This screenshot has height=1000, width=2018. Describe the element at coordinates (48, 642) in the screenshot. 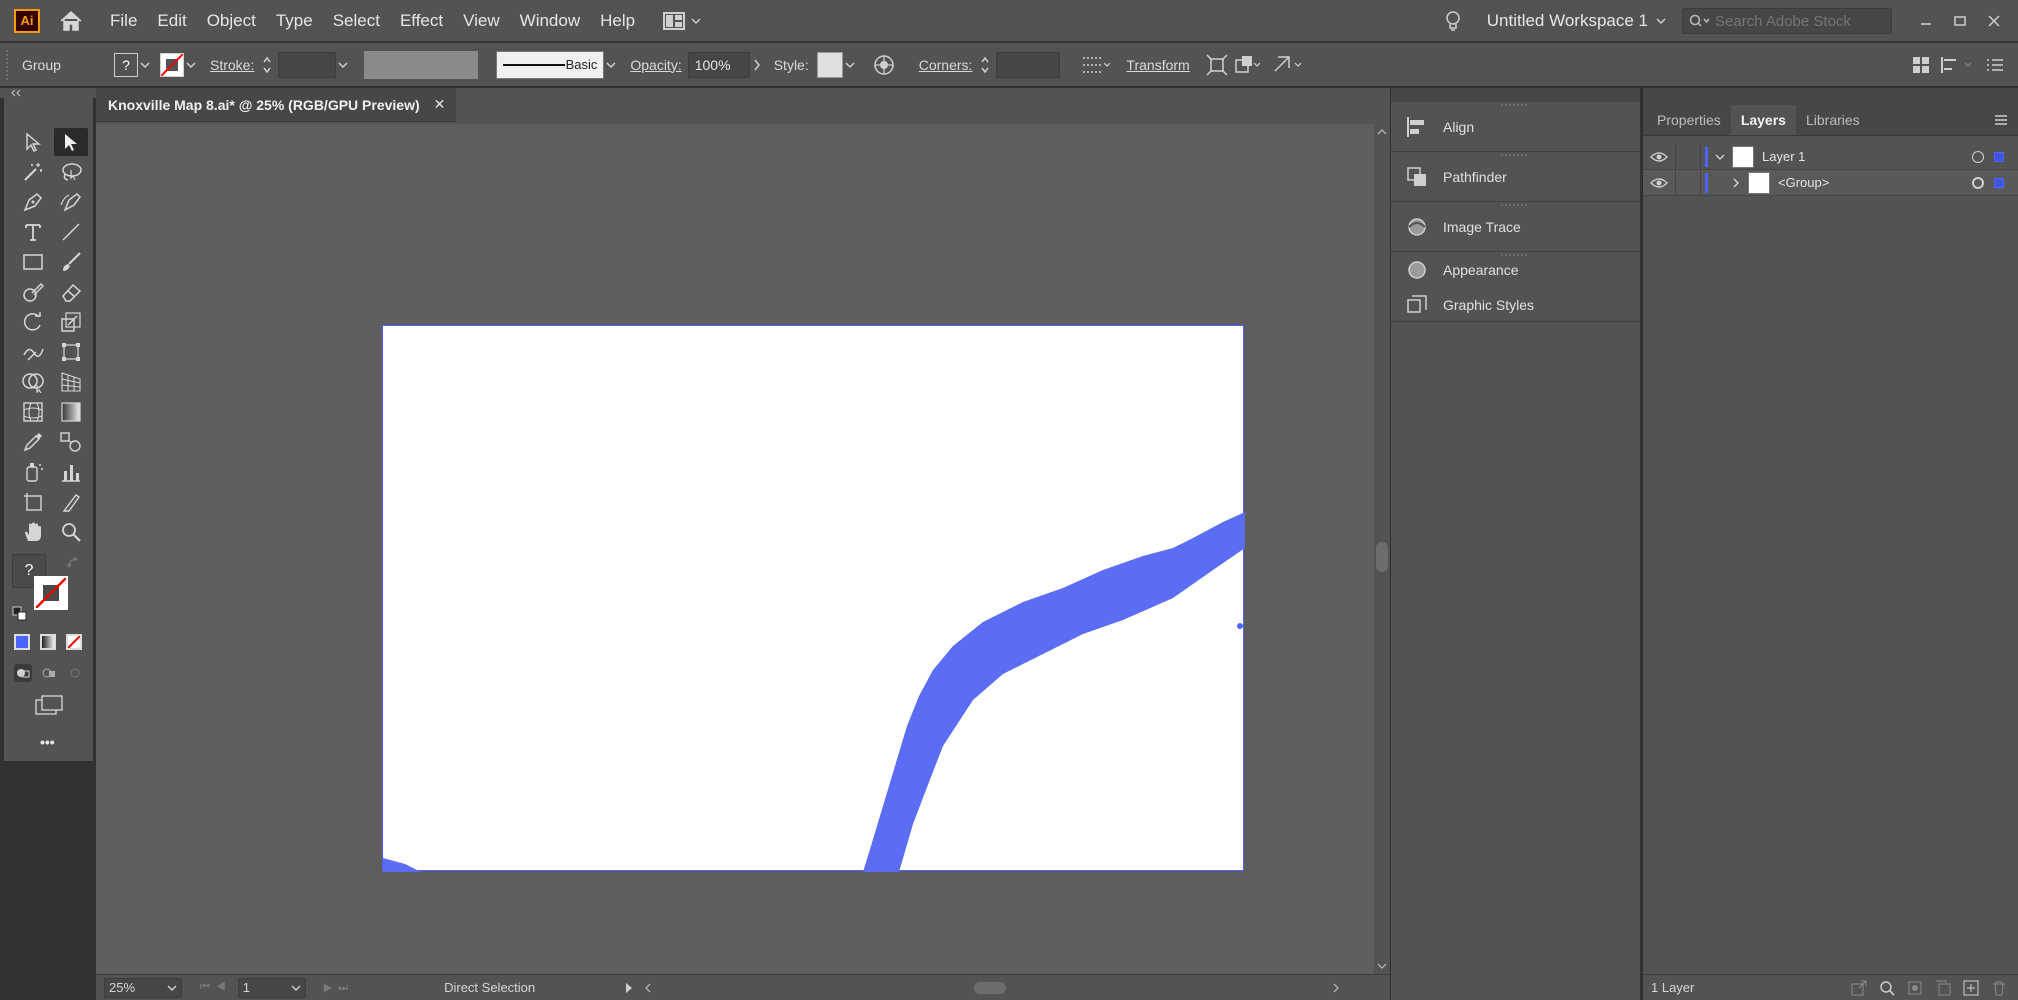

I see `gradient-mode-button` at that location.